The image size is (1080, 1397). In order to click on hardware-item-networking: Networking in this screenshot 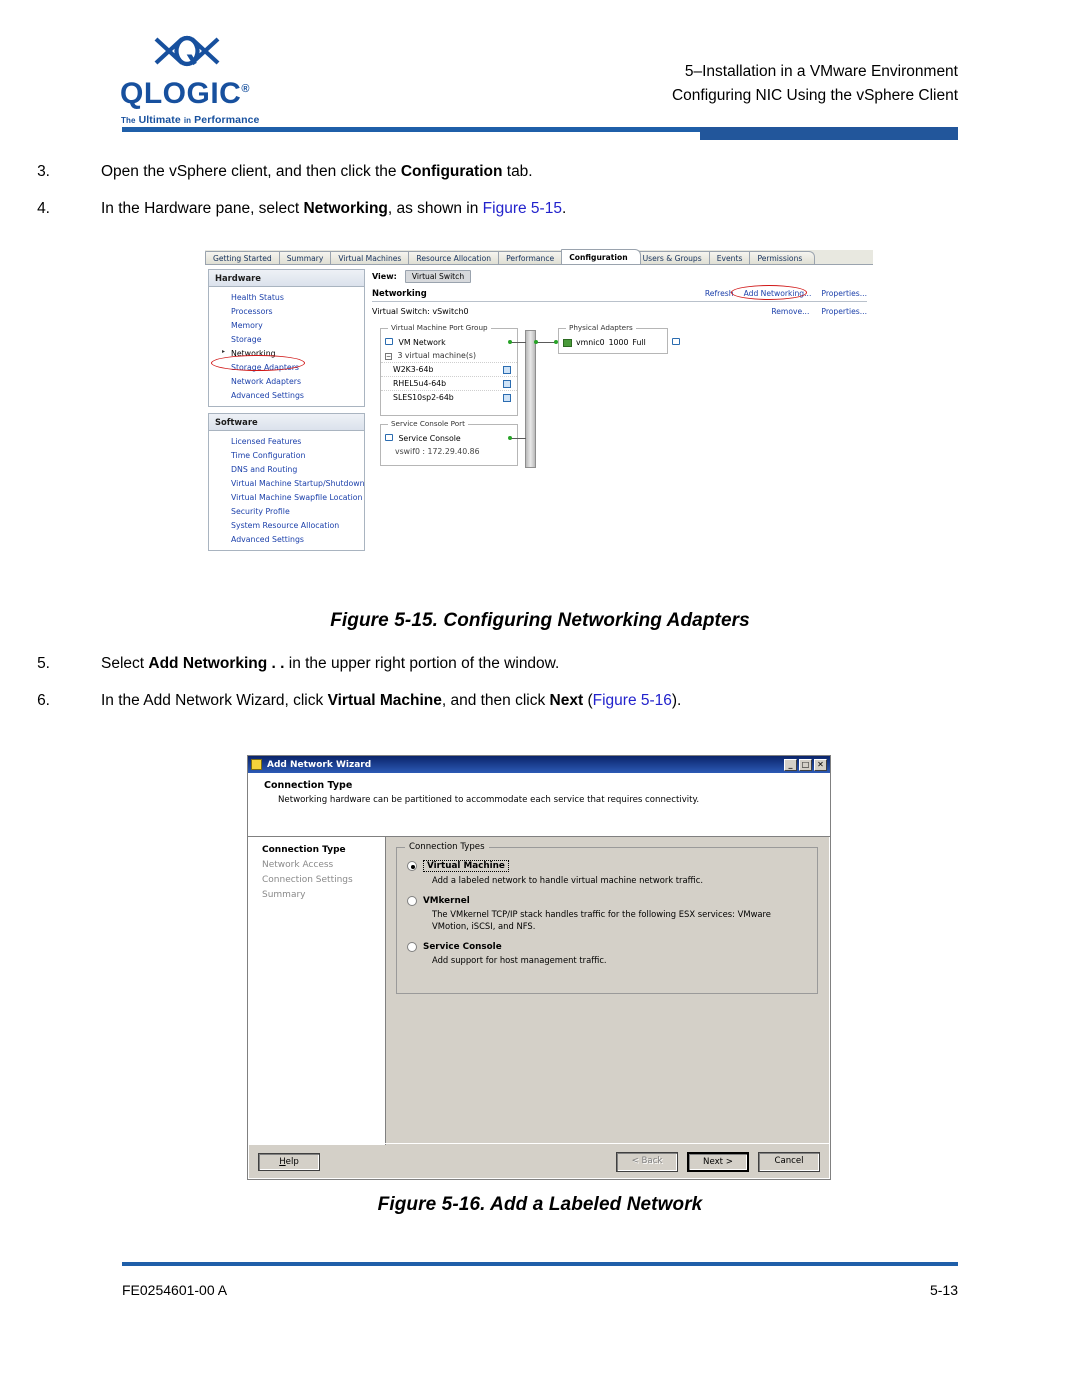, I will do `click(286, 353)`.